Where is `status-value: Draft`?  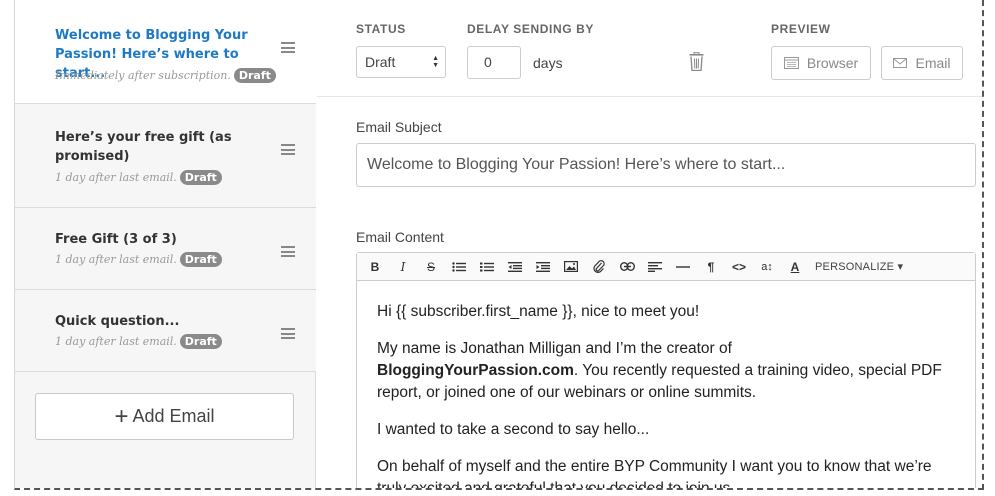 status-value: Draft is located at coordinates (380, 62).